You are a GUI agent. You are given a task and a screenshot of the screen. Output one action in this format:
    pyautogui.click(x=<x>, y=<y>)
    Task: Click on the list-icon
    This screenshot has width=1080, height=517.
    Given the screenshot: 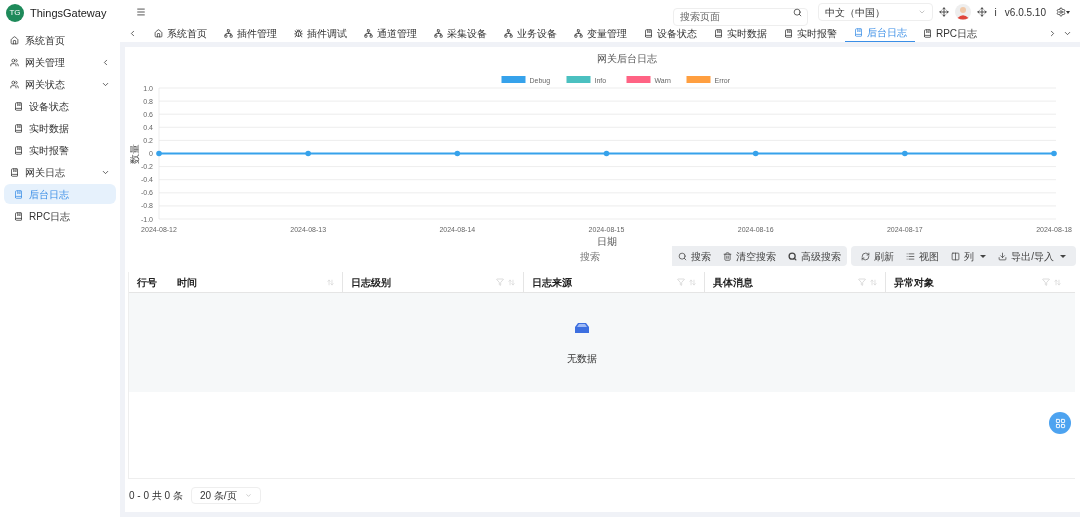 What is the action you would take?
    pyautogui.click(x=911, y=256)
    